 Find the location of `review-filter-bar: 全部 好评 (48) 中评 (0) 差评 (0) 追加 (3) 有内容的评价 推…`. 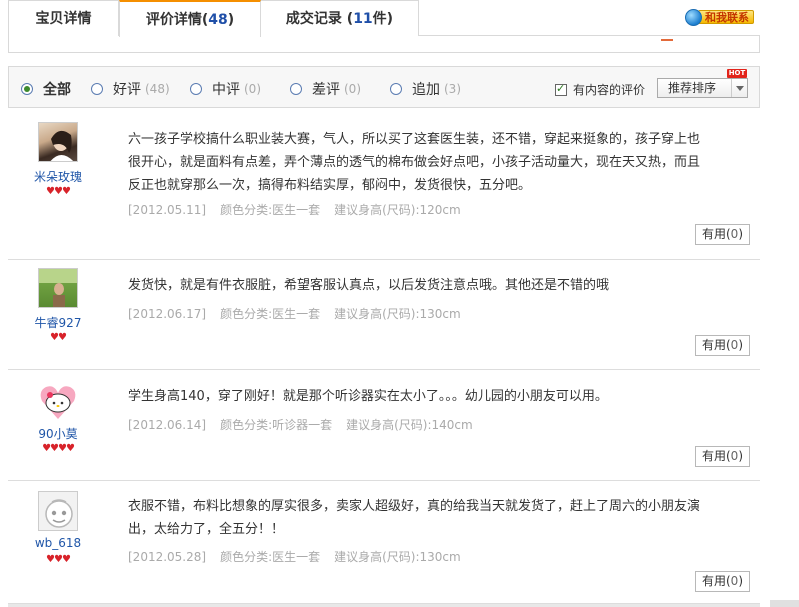

review-filter-bar: 全部 好评 (48) 中评 (0) 差评 (0) 追加 (3) 有内容的评价 推… is located at coordinates (384, 87).